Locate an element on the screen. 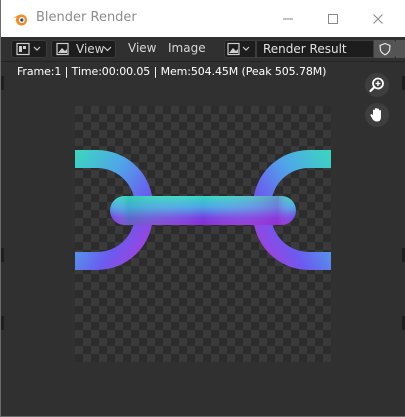 The image size is (405, 417). window-title: Blender Render is located at coordinates (86, 17).